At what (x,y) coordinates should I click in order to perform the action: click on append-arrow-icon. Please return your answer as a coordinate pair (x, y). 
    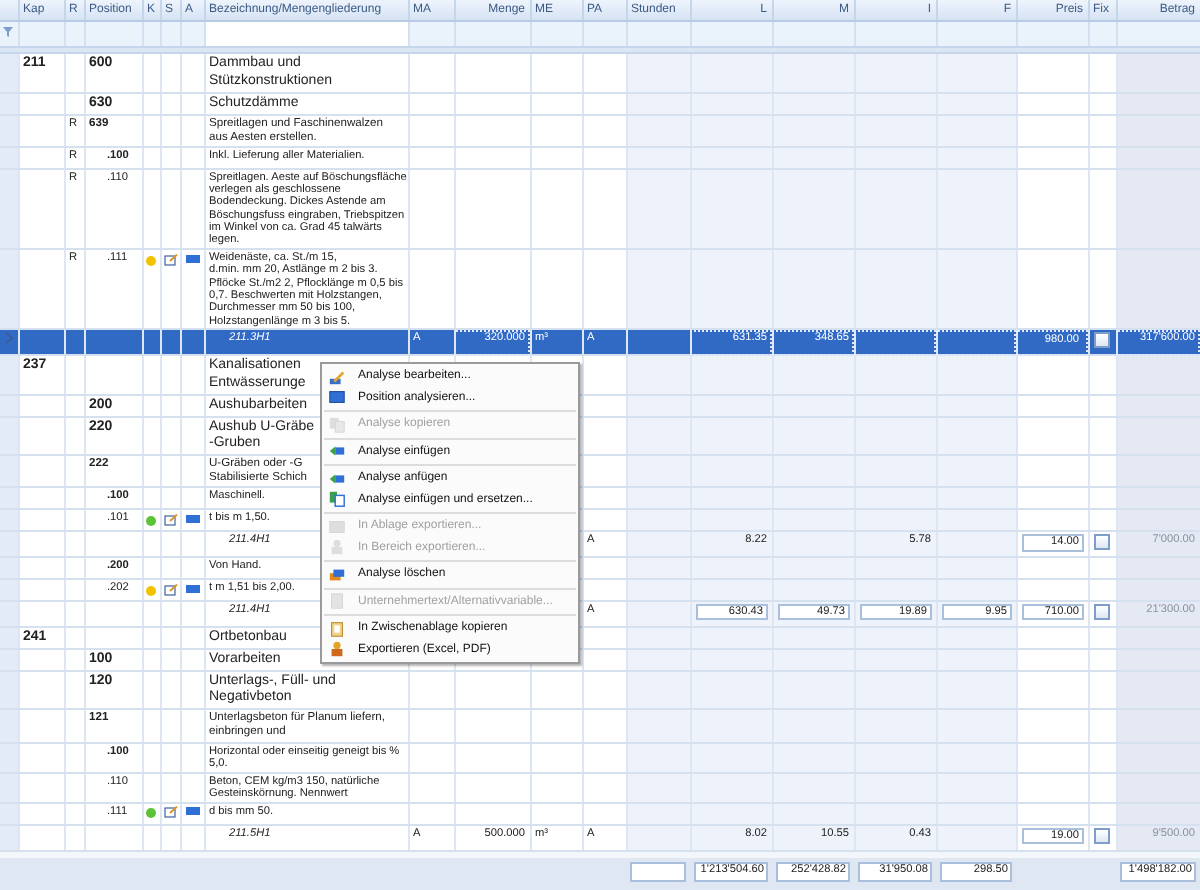
    Looking at the image, I should click on (337, 478).